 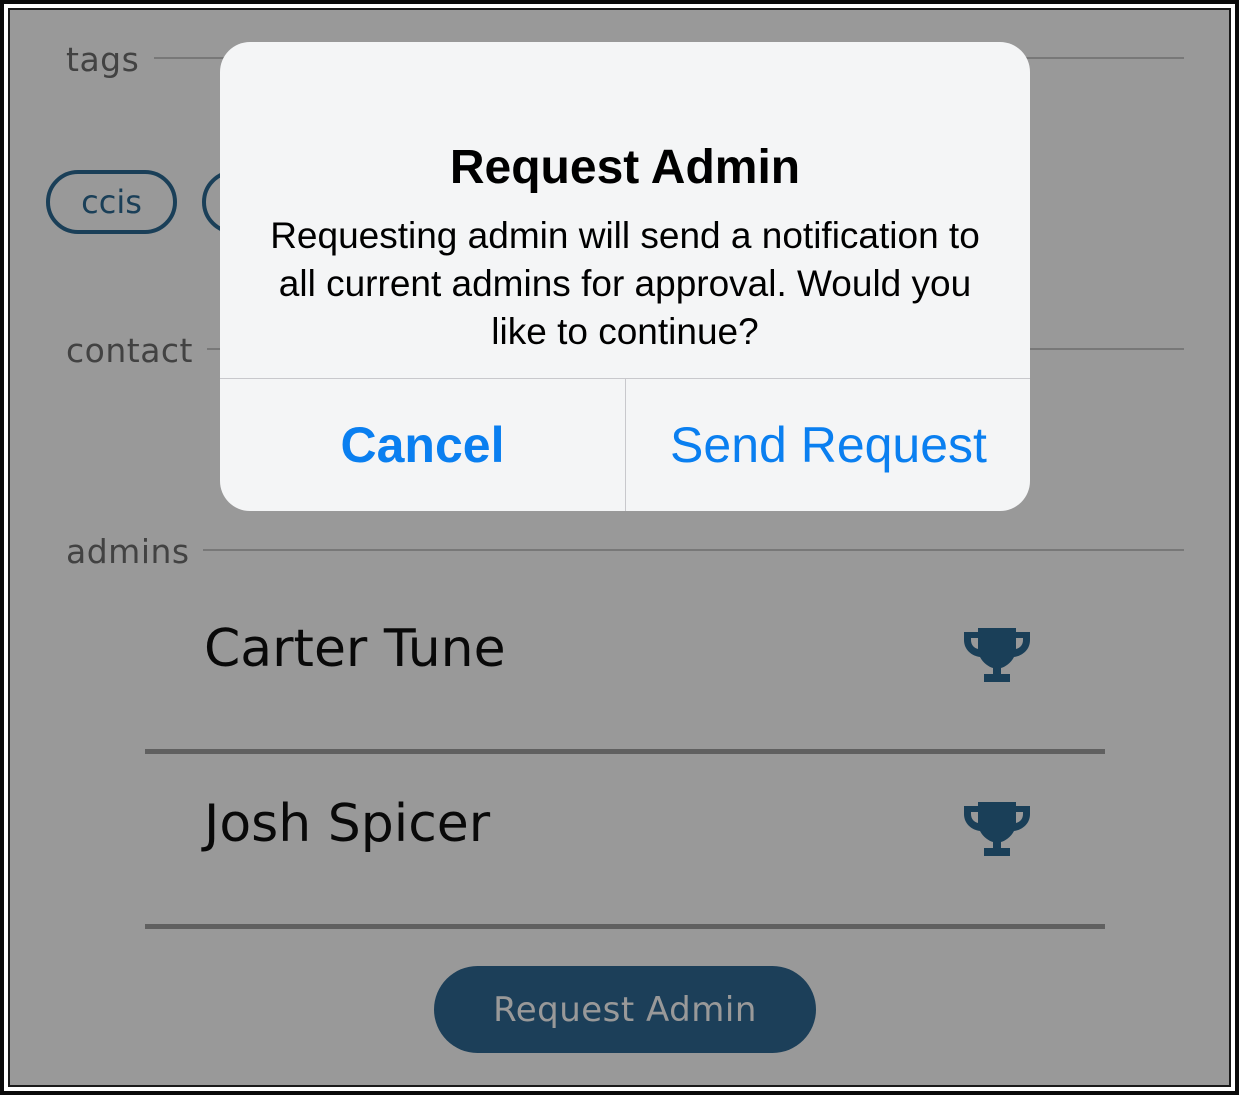 What do you see at coordinates (828, 445) in the screenshot?
I see `send-request-button: Send Request` at bounding box center [828, 445].